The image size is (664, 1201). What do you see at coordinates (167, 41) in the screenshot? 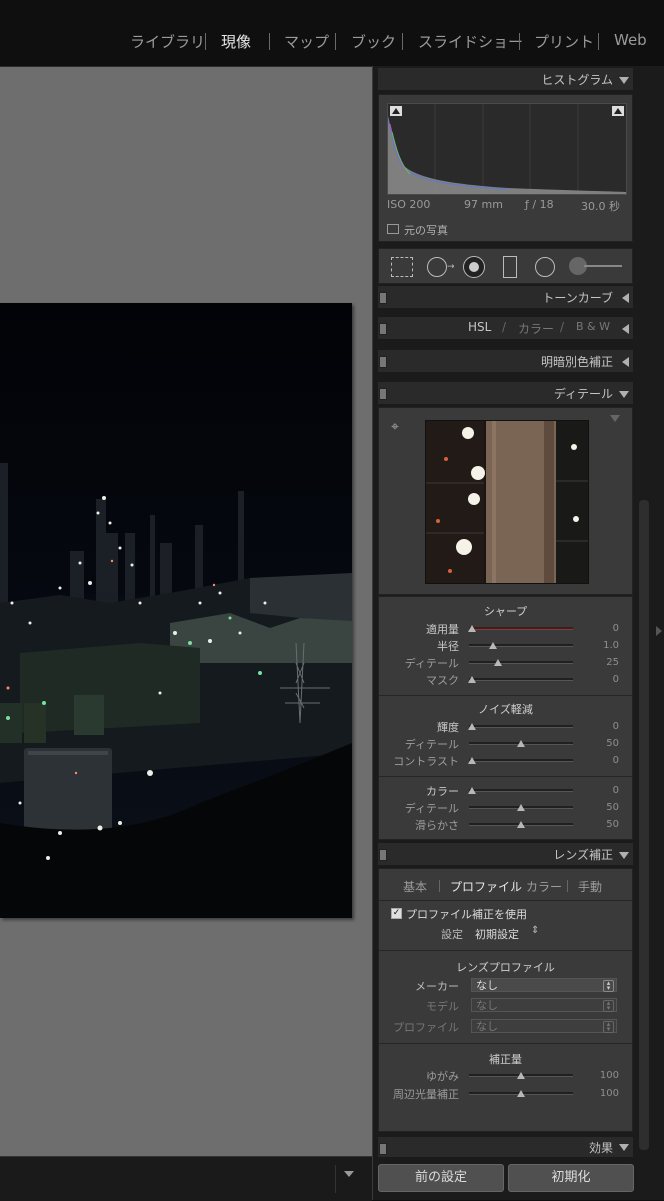
I see `module-library: ライブラリ` at bounding box center [167, 41].